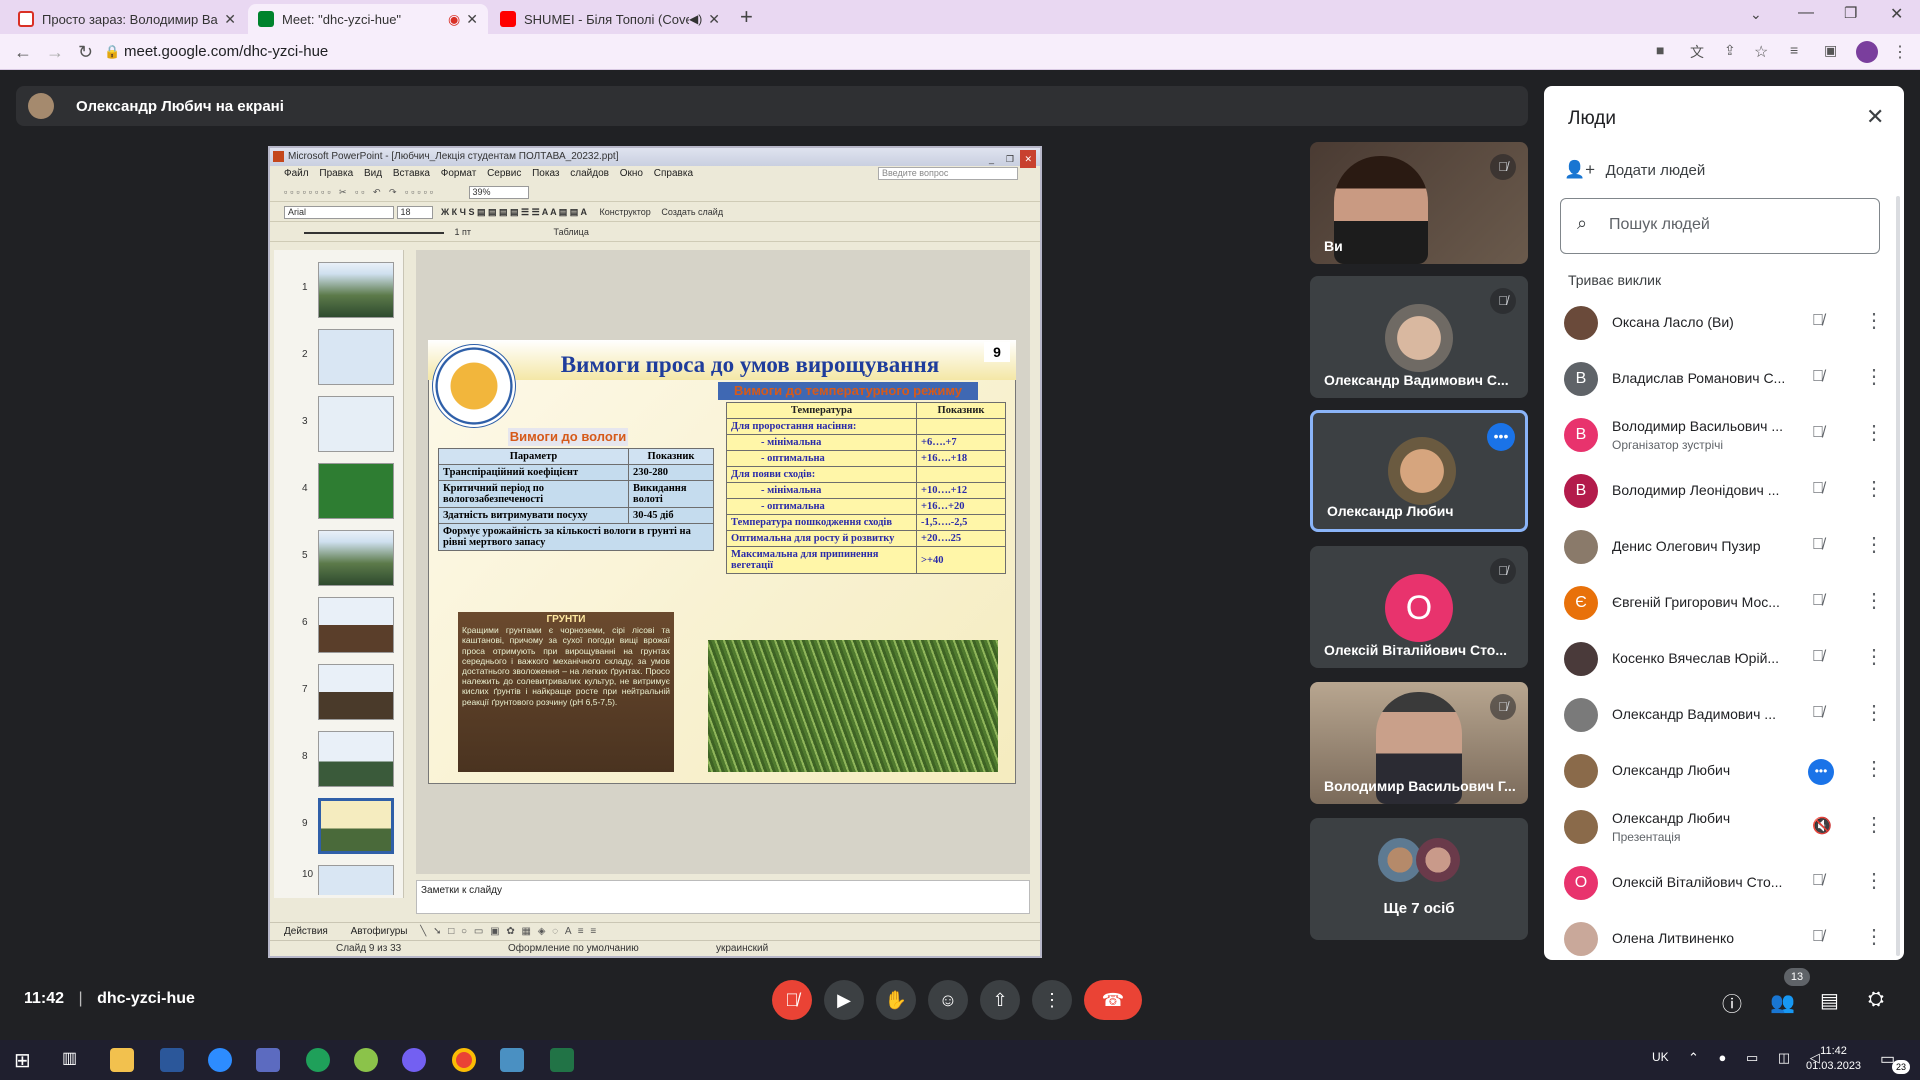 Image resolution: width=1920 pixels, height=1080 pixels. What do you see at coordinates (296, 173) in the screenshot?
I see `menu-file: Файл` at bounding box center [296, 173].